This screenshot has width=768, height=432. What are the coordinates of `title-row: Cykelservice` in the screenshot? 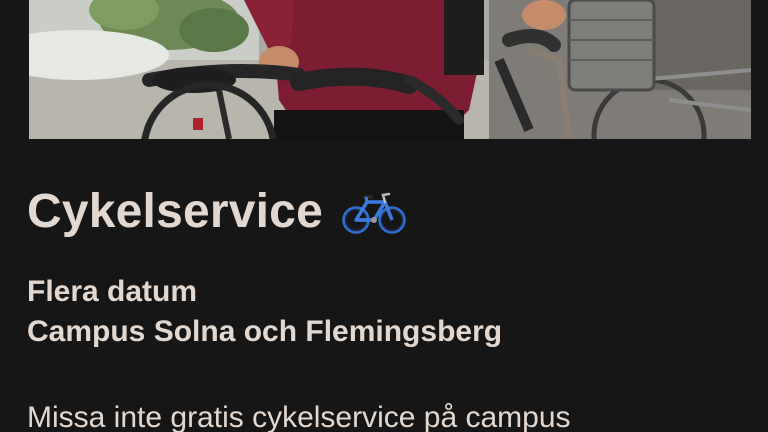 It's located at (217, 212).